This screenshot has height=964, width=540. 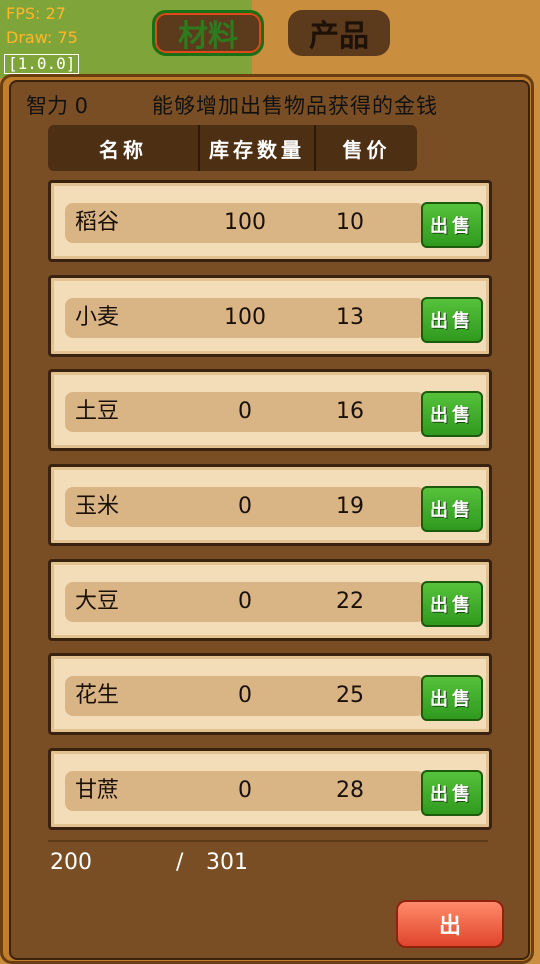 What do you see at coordinates (97, 506) in the screenshot?
I see `item-name: 玉米` at bounding box center [97, 506].